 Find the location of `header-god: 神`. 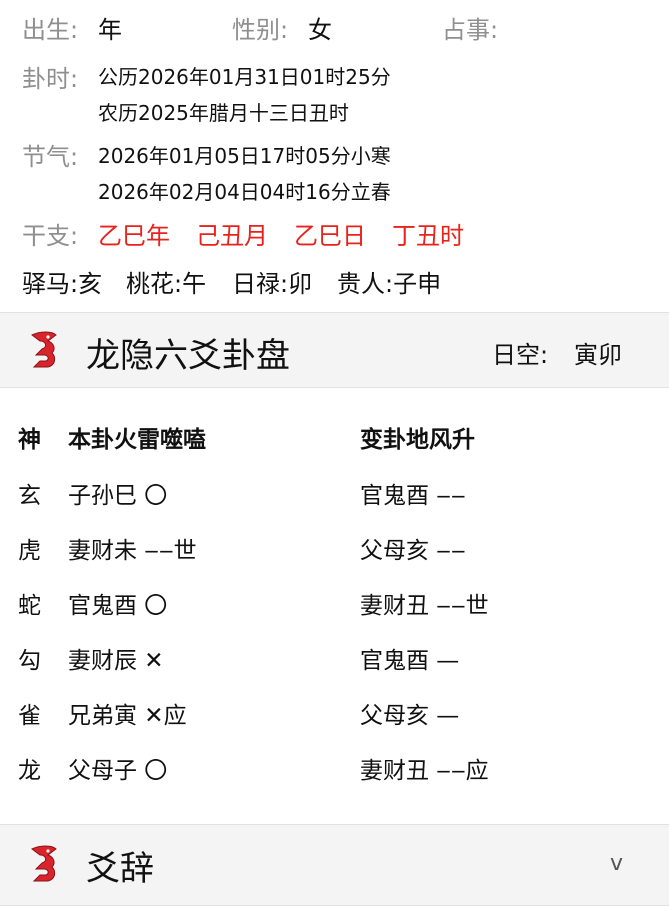

header-god: 神 is located at coordinates (29, 440).